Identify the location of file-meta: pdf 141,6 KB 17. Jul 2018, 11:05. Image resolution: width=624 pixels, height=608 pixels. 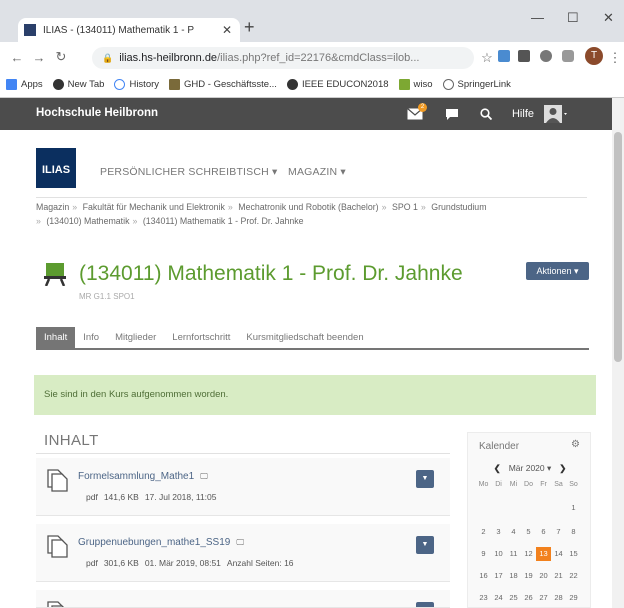
(151, 497).